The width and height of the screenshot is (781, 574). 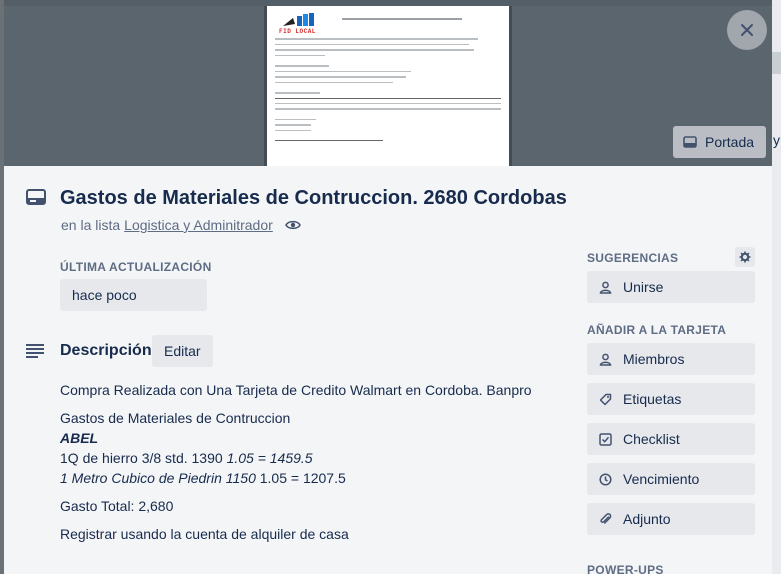 I want to click on checklist-button: Checklist, so click(x=671, y=439).